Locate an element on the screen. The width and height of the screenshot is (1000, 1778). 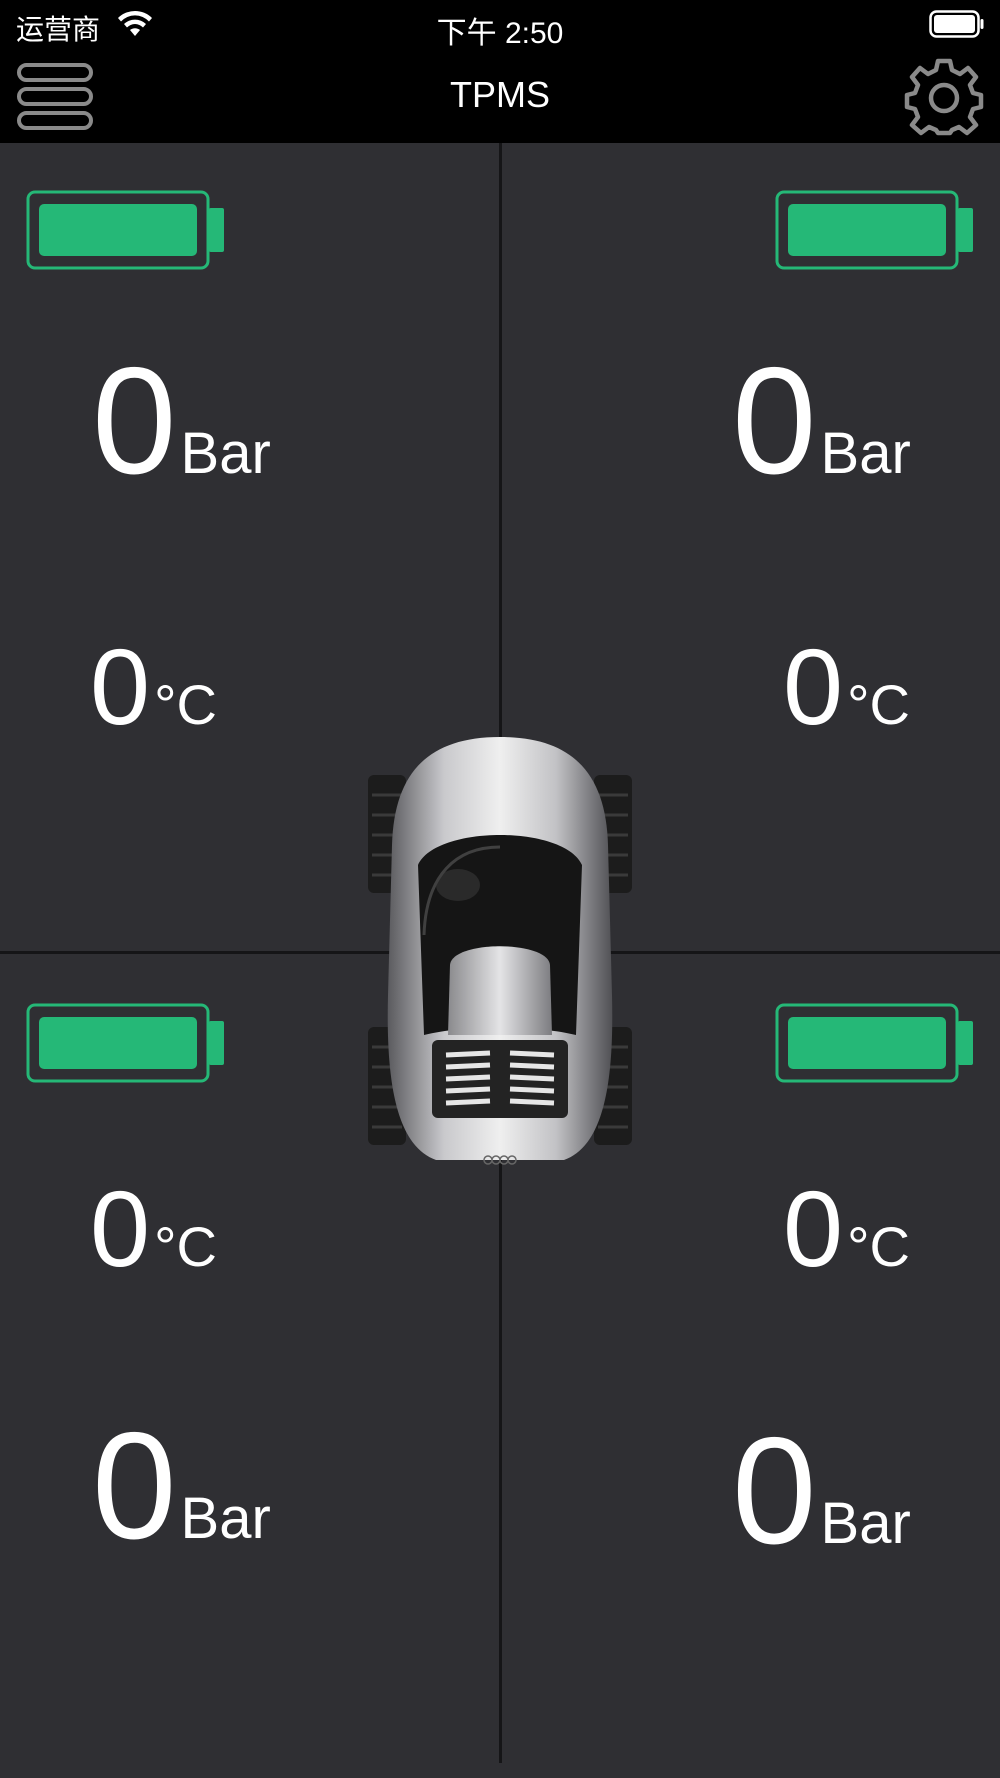
rear-right-pressure: 0Bar is located at coordinates (821, 1491).